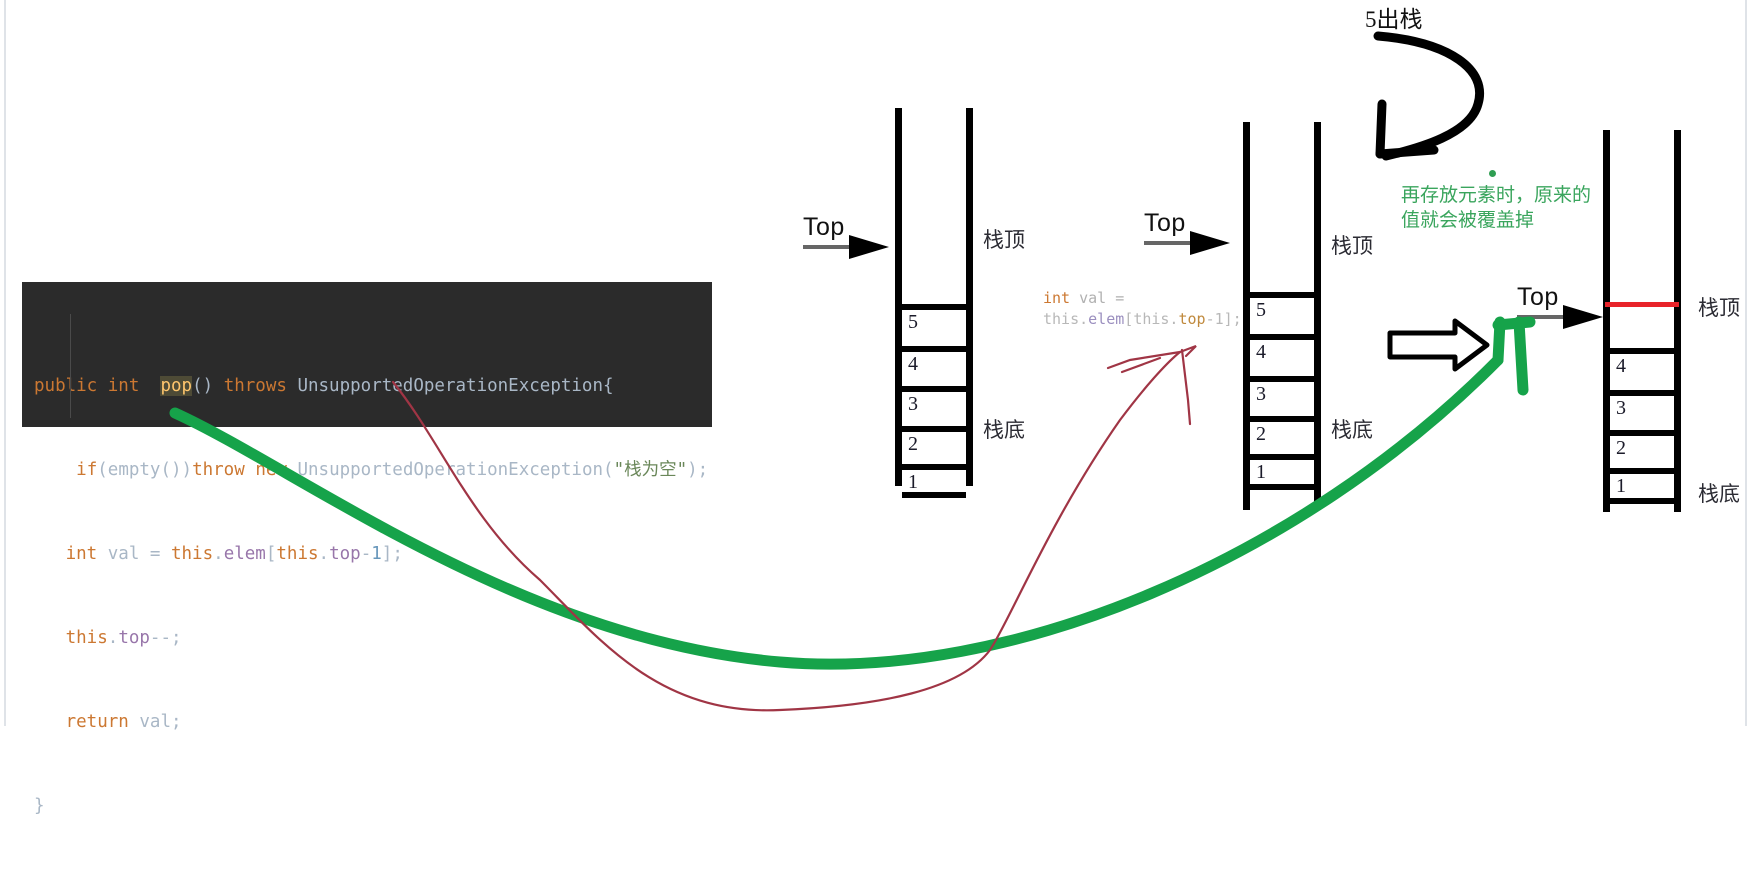 The width and height of the screenshot is (1761, 876). I want to click on stack-before: 5 4 3 2 1 栈顶 栈底, so click(960, 303).